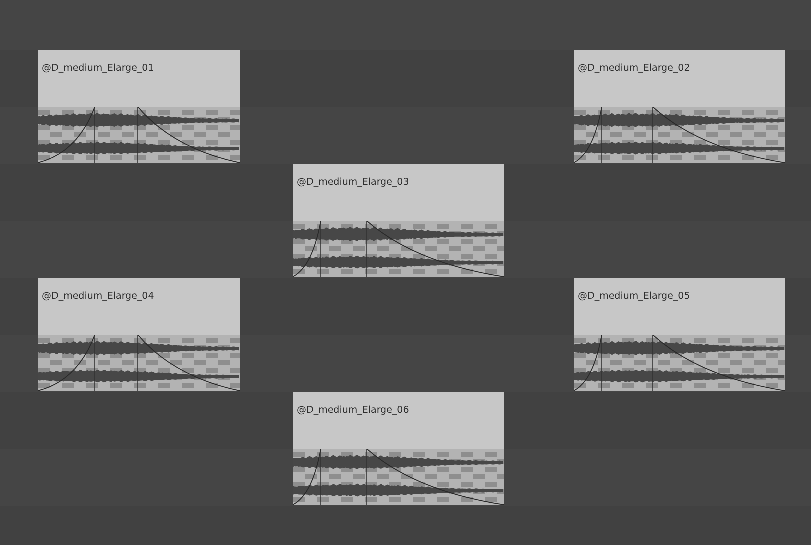 Image resolution: width=811 pixels, height=545 pixels. I want to click on clip-name: @D_medium_Elarge_01, so click(98, 68).